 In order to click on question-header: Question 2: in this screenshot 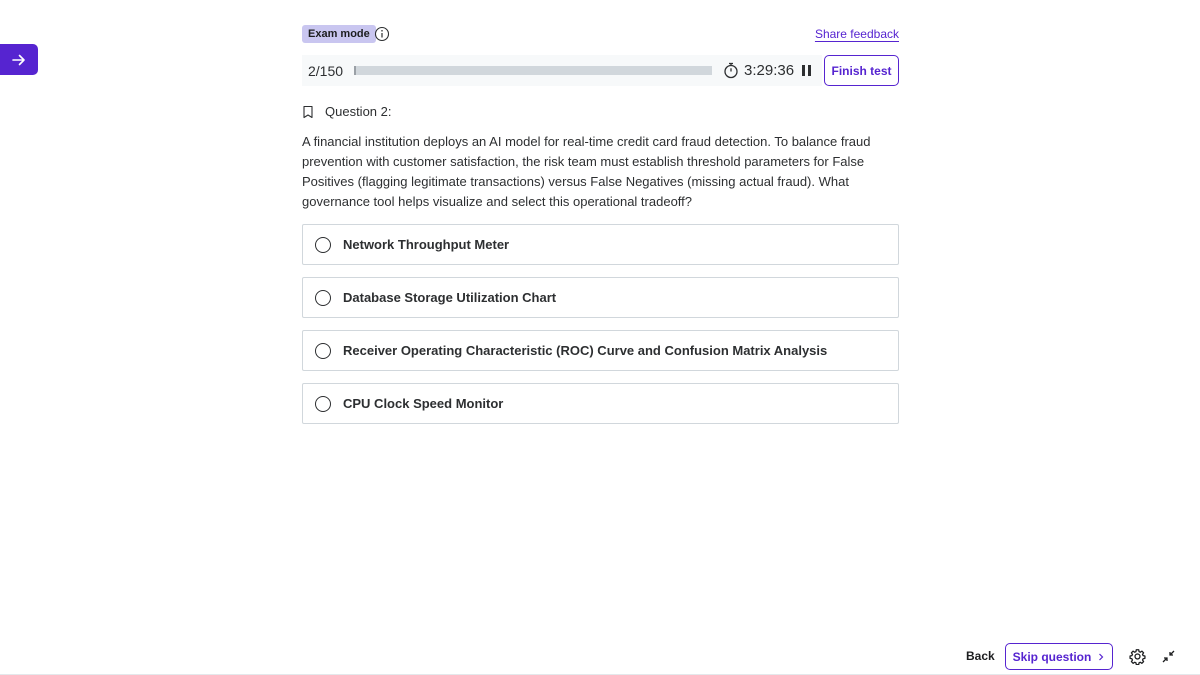, I will do `click(347, 111)`.